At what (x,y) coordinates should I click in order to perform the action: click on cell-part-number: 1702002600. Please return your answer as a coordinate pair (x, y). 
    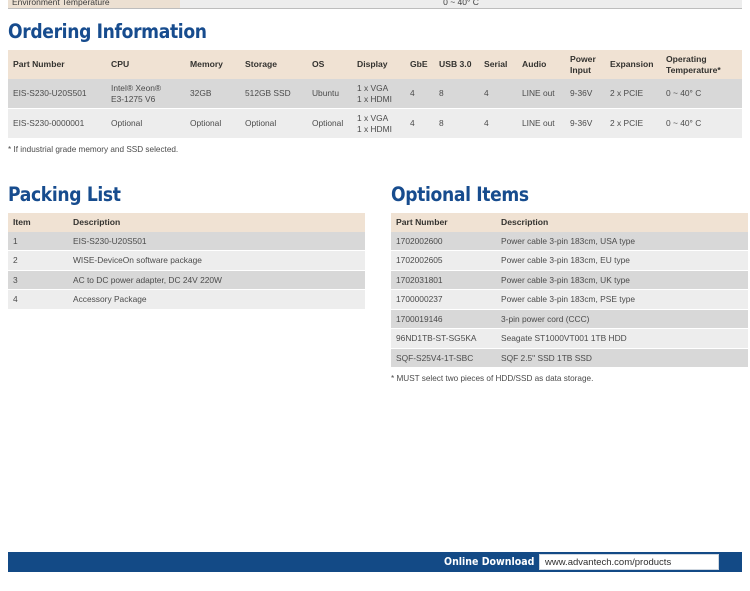
    Looking at the image, I should click on (443, 241).